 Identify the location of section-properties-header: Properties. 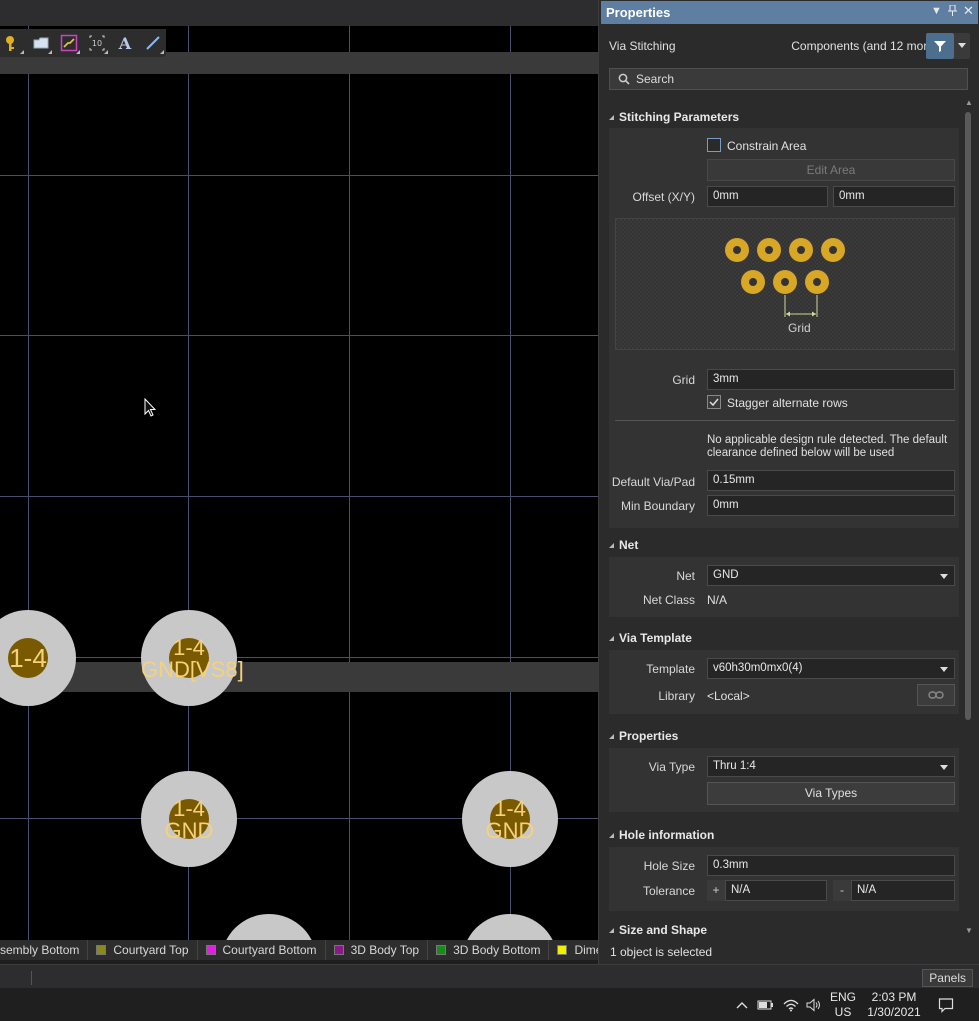
(643, 736).